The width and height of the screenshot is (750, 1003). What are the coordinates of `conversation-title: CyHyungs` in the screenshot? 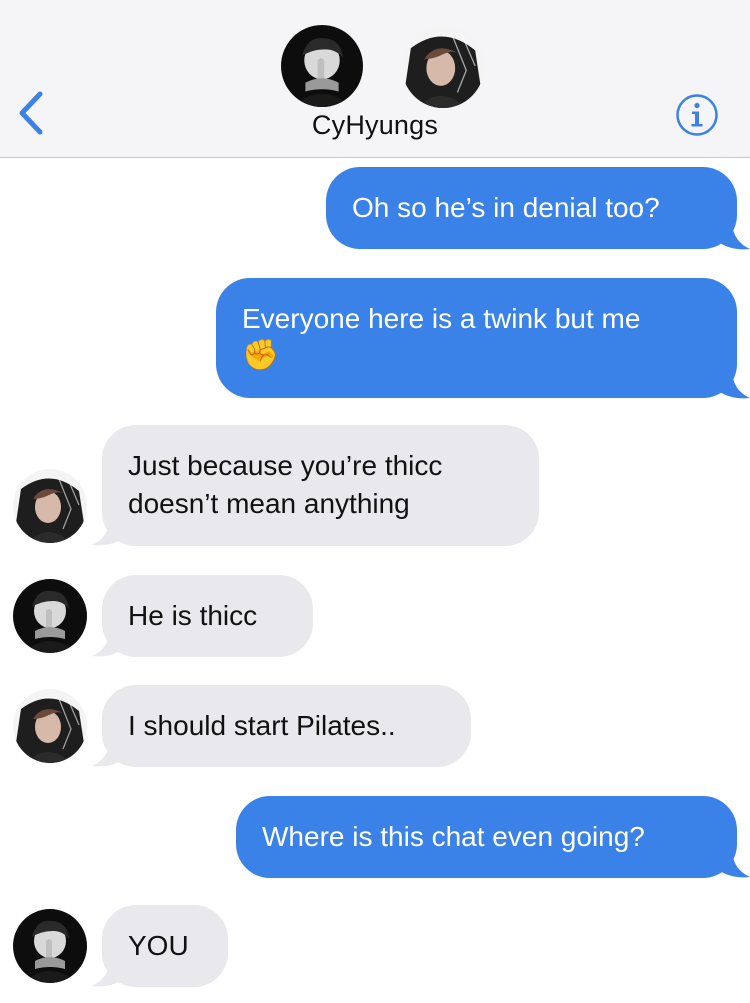 It's located at (375, 125).